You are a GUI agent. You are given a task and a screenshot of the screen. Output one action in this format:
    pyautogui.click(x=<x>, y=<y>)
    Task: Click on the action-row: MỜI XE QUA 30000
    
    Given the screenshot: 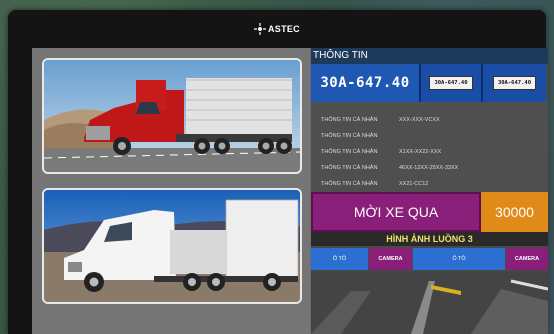 What is the action you would take?
    pyautogui.click(x=429, y=212)
    